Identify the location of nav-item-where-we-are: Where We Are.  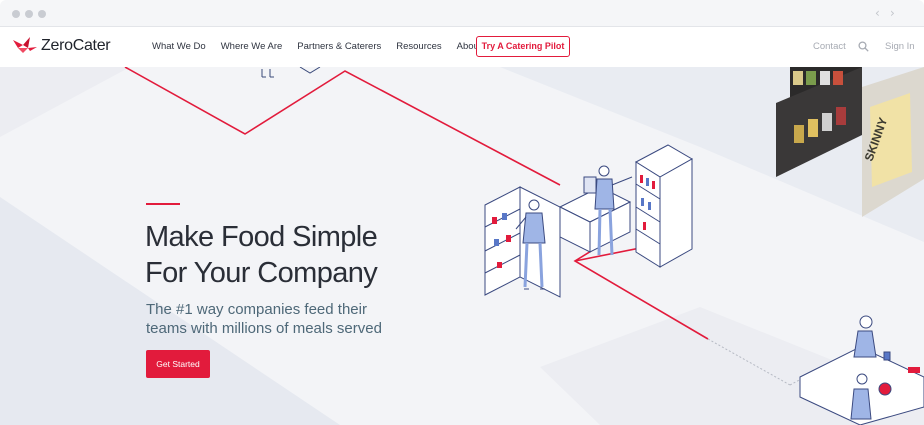
(252, 46).